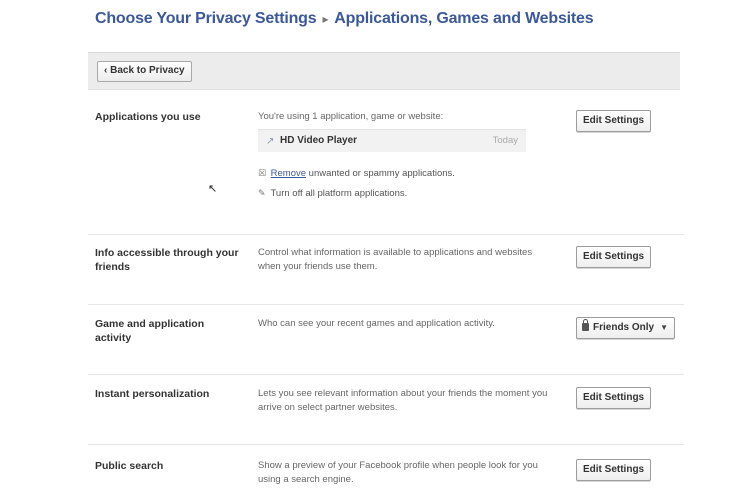  I want to click on pencil-icon: ✎, so click(262, 193).